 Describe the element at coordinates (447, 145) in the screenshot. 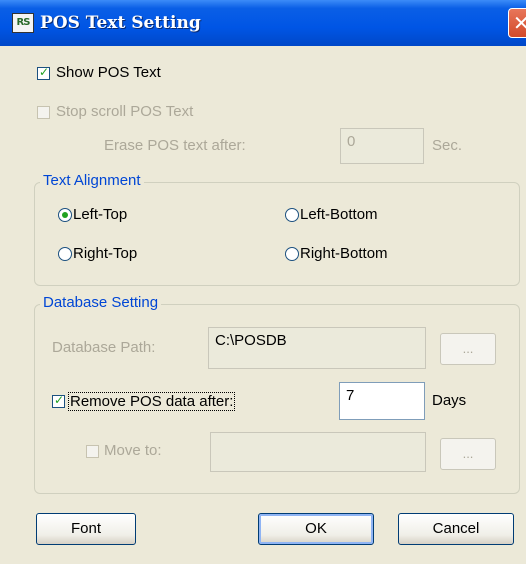

I see `erase-unit-label: Sec.` at that location.